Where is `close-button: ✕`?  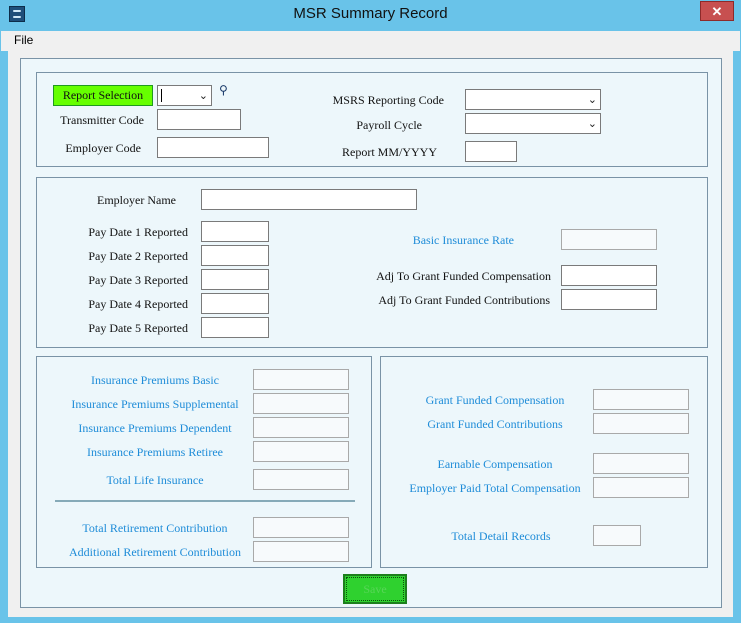 close-button: ✕ is located at coordinates (717, 11).